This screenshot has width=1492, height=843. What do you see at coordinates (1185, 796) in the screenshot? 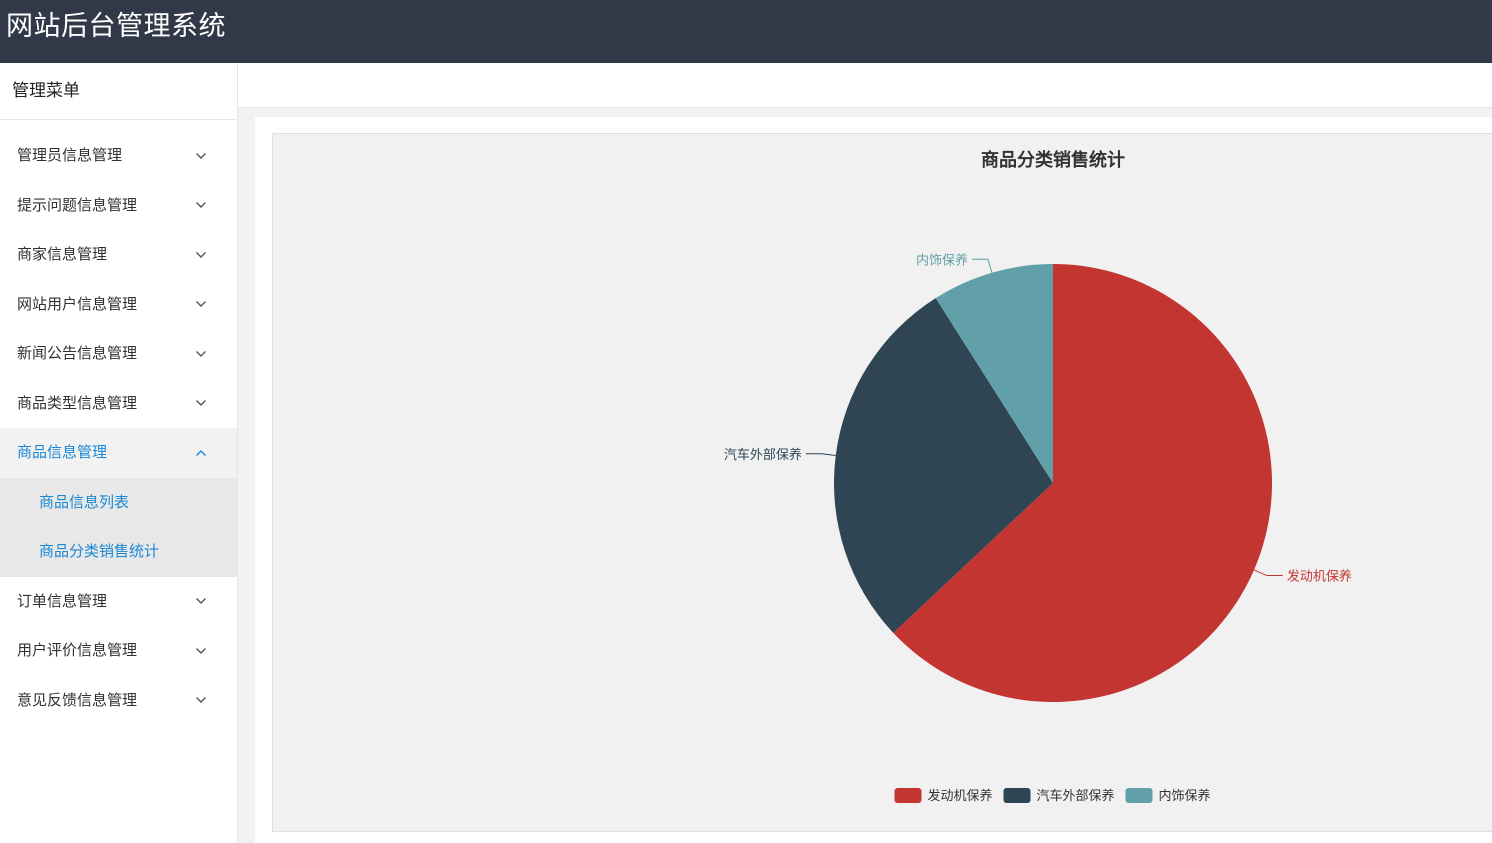
I see `legend-label-interior: 内饰保养` at bounding box center [1185, 796].